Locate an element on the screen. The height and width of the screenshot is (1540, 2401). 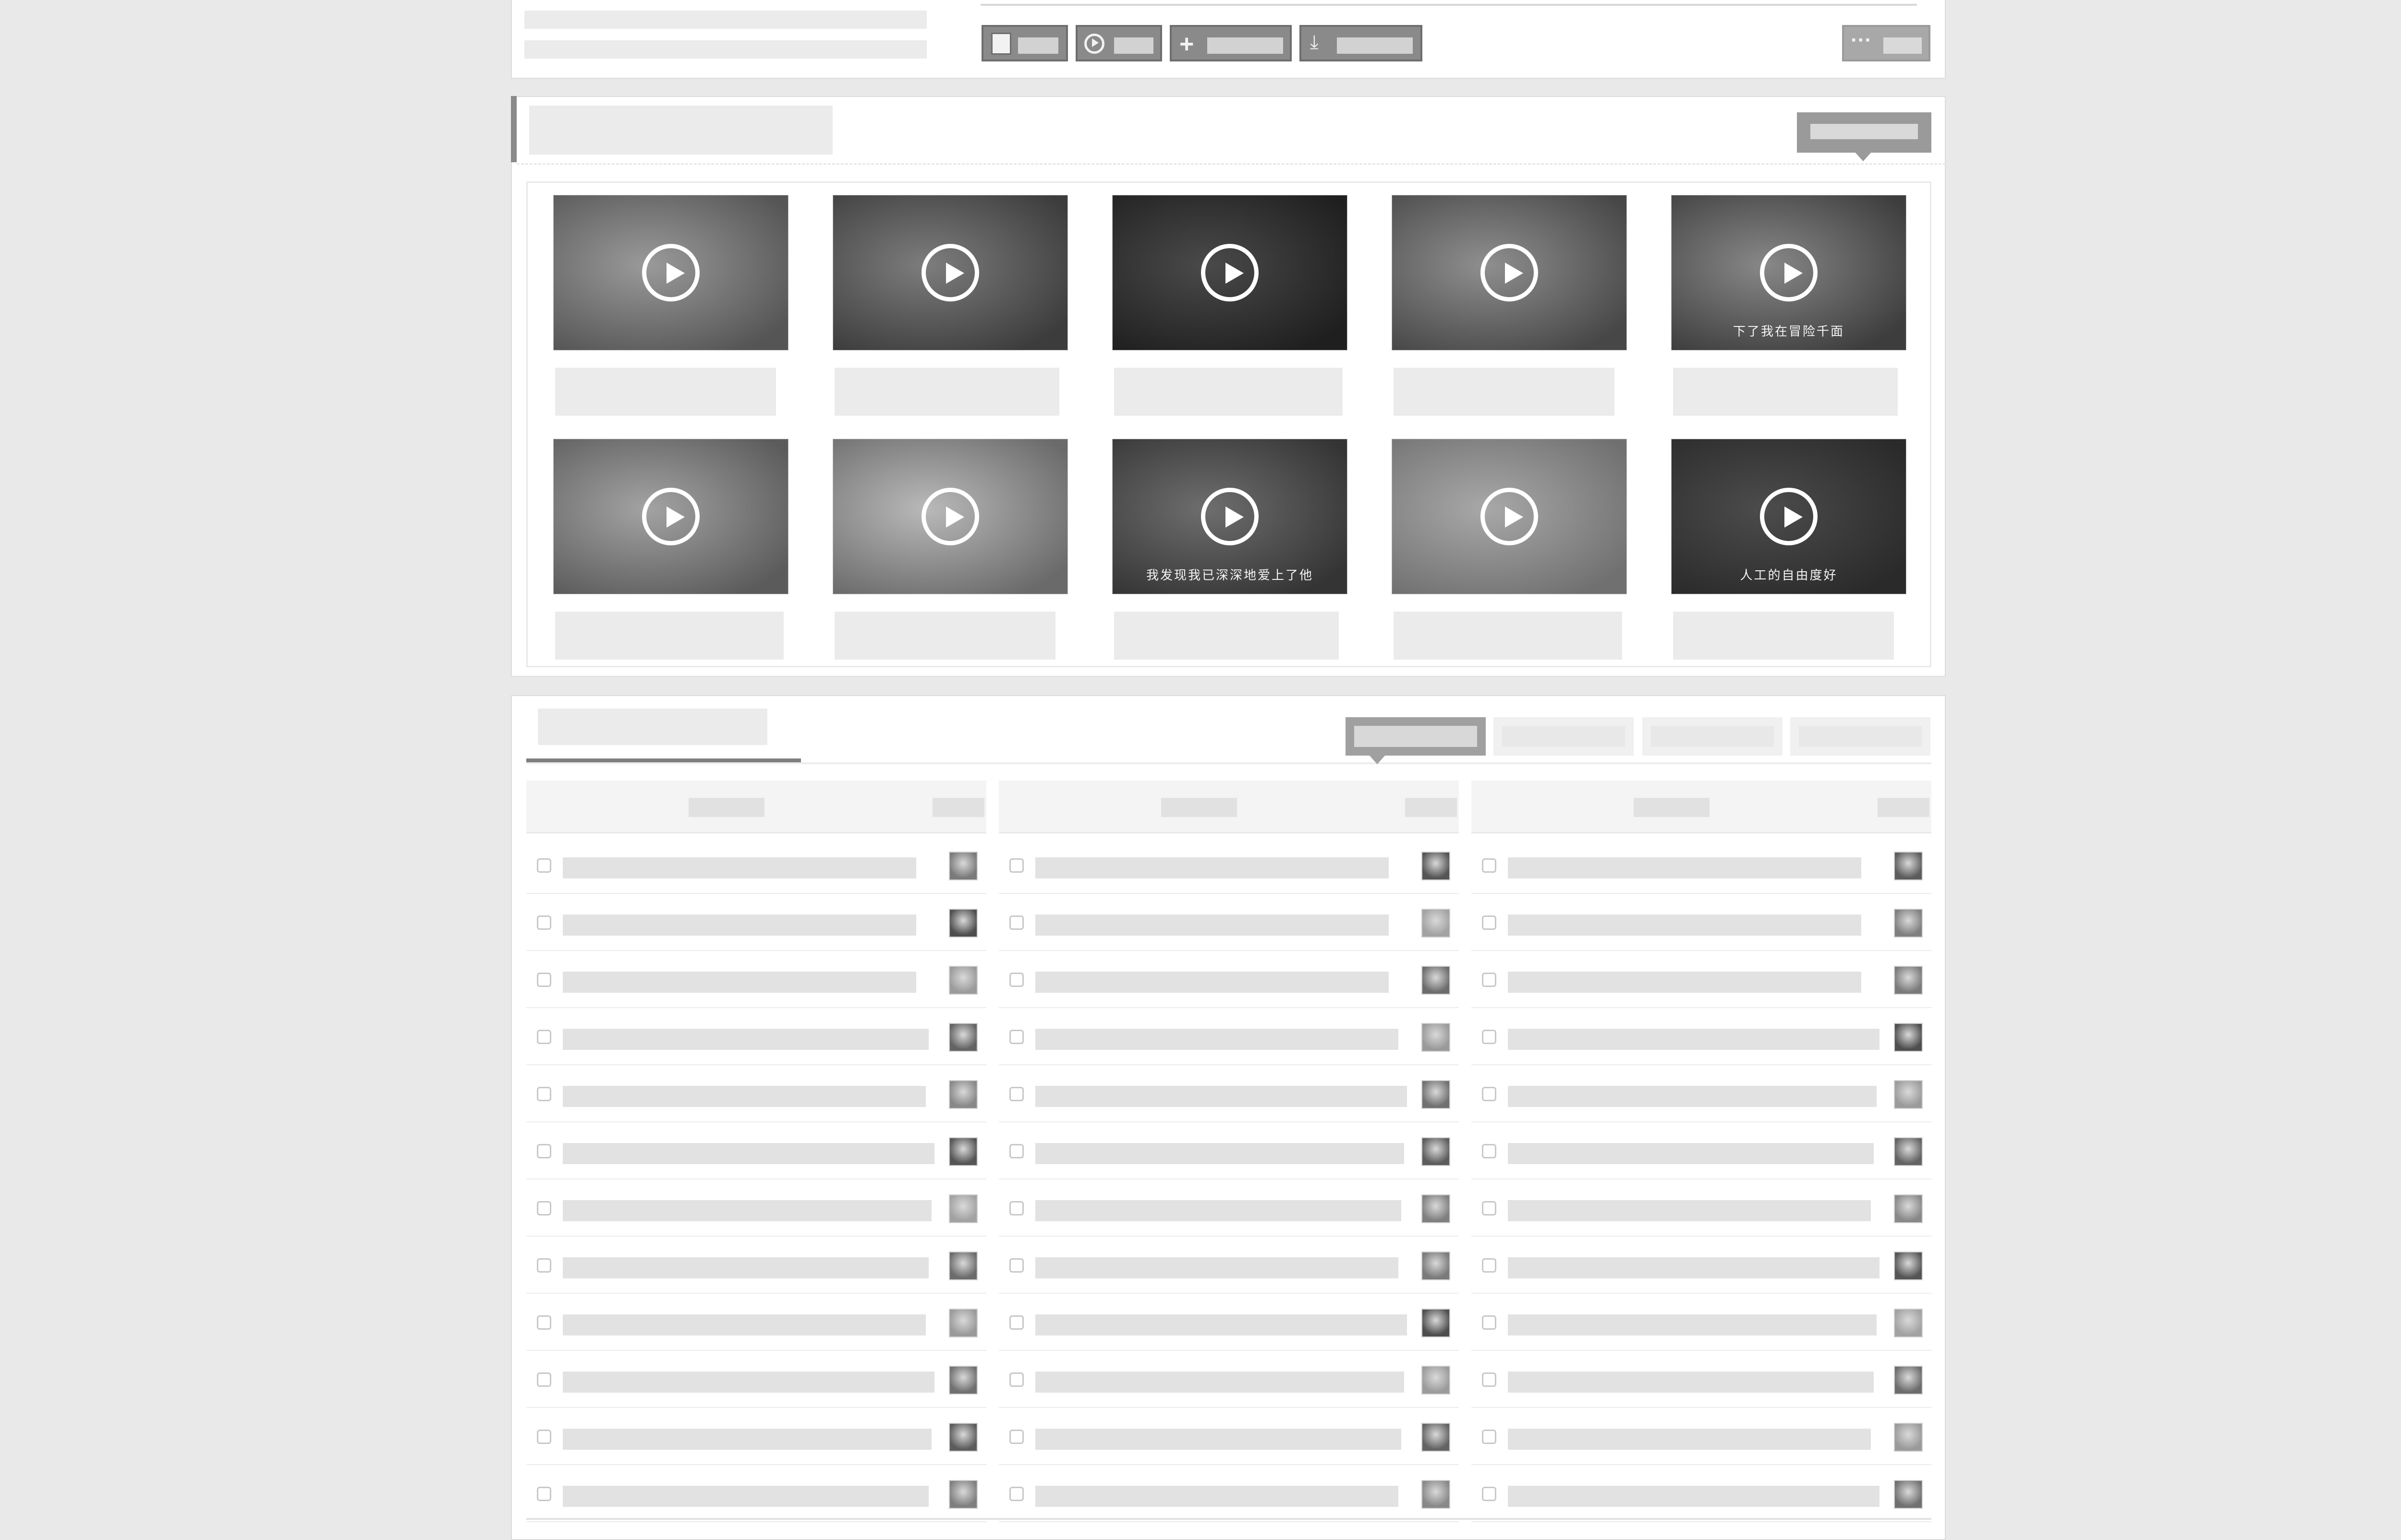
video-card: 下了我在冒险千面 is located at coordinates (1789, 306).